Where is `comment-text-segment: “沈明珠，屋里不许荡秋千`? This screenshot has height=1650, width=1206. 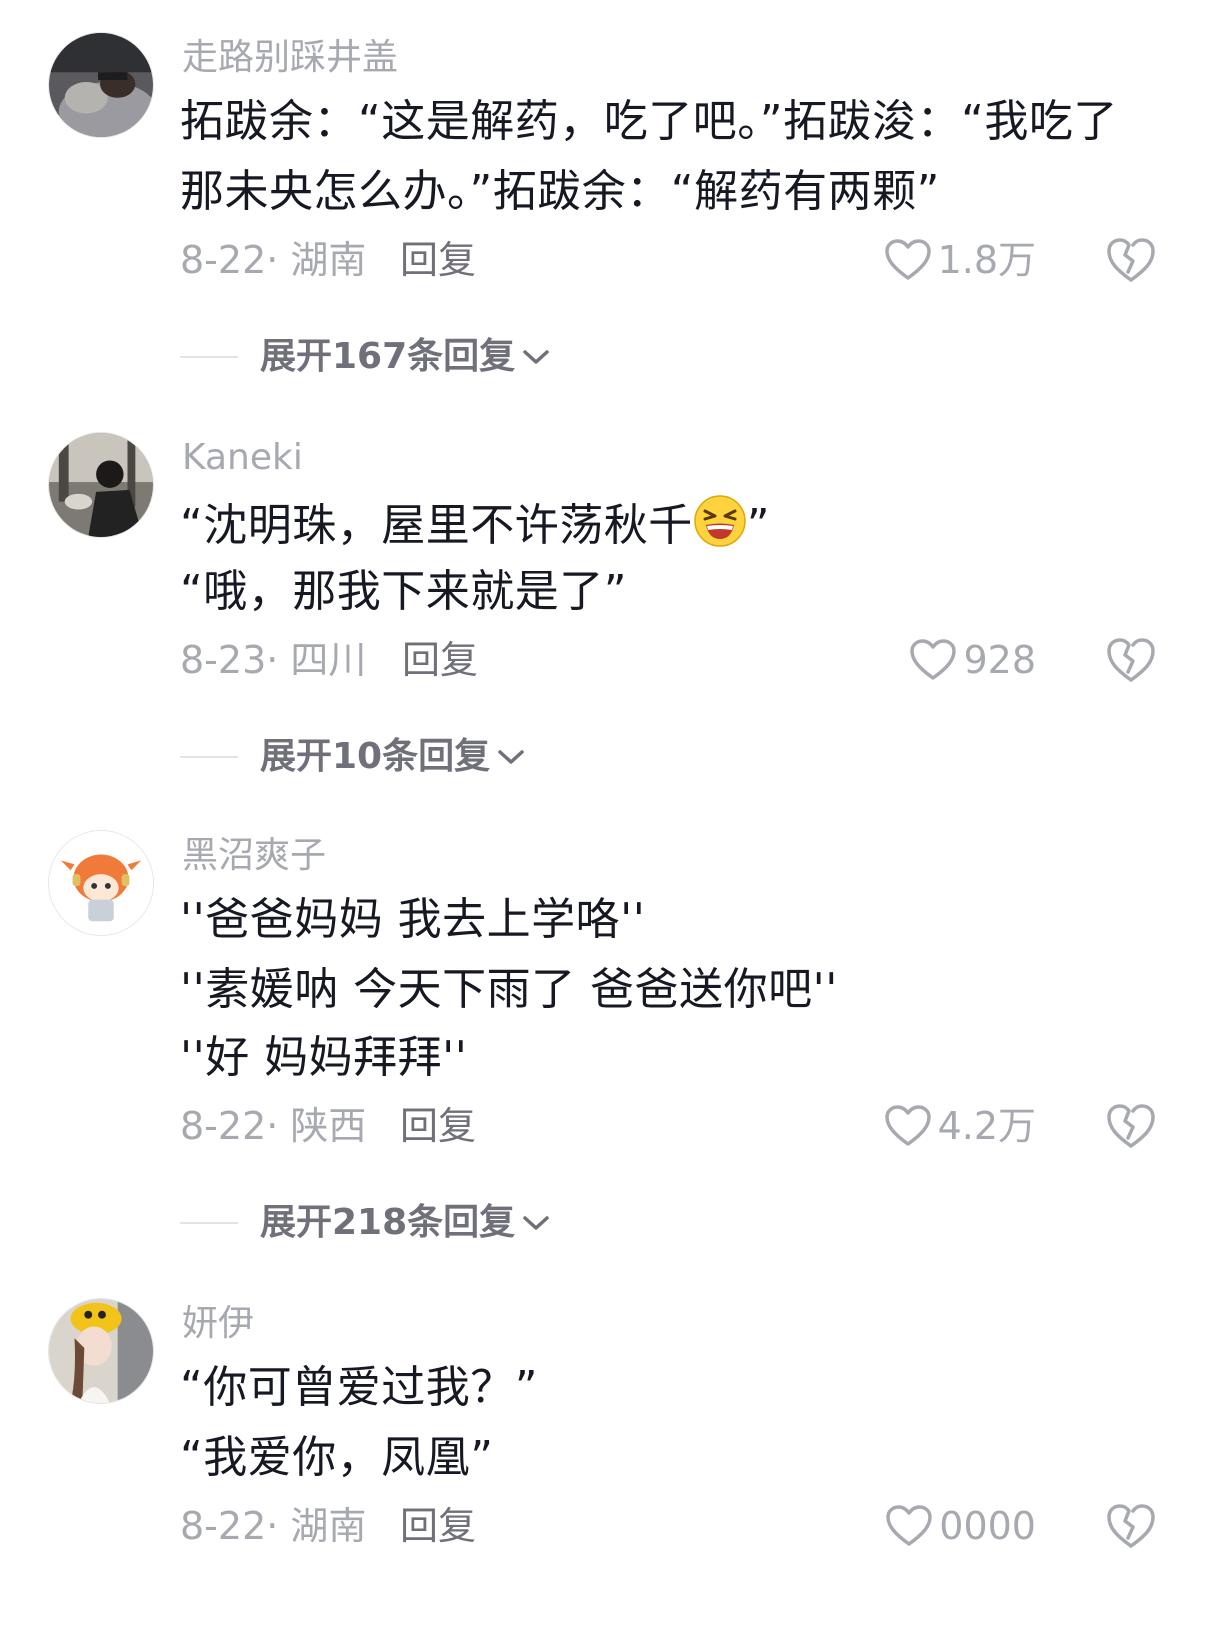
comment-text-segment: “沈明珠，屋里不许荡秋千 is located at coordinates (436, 525).